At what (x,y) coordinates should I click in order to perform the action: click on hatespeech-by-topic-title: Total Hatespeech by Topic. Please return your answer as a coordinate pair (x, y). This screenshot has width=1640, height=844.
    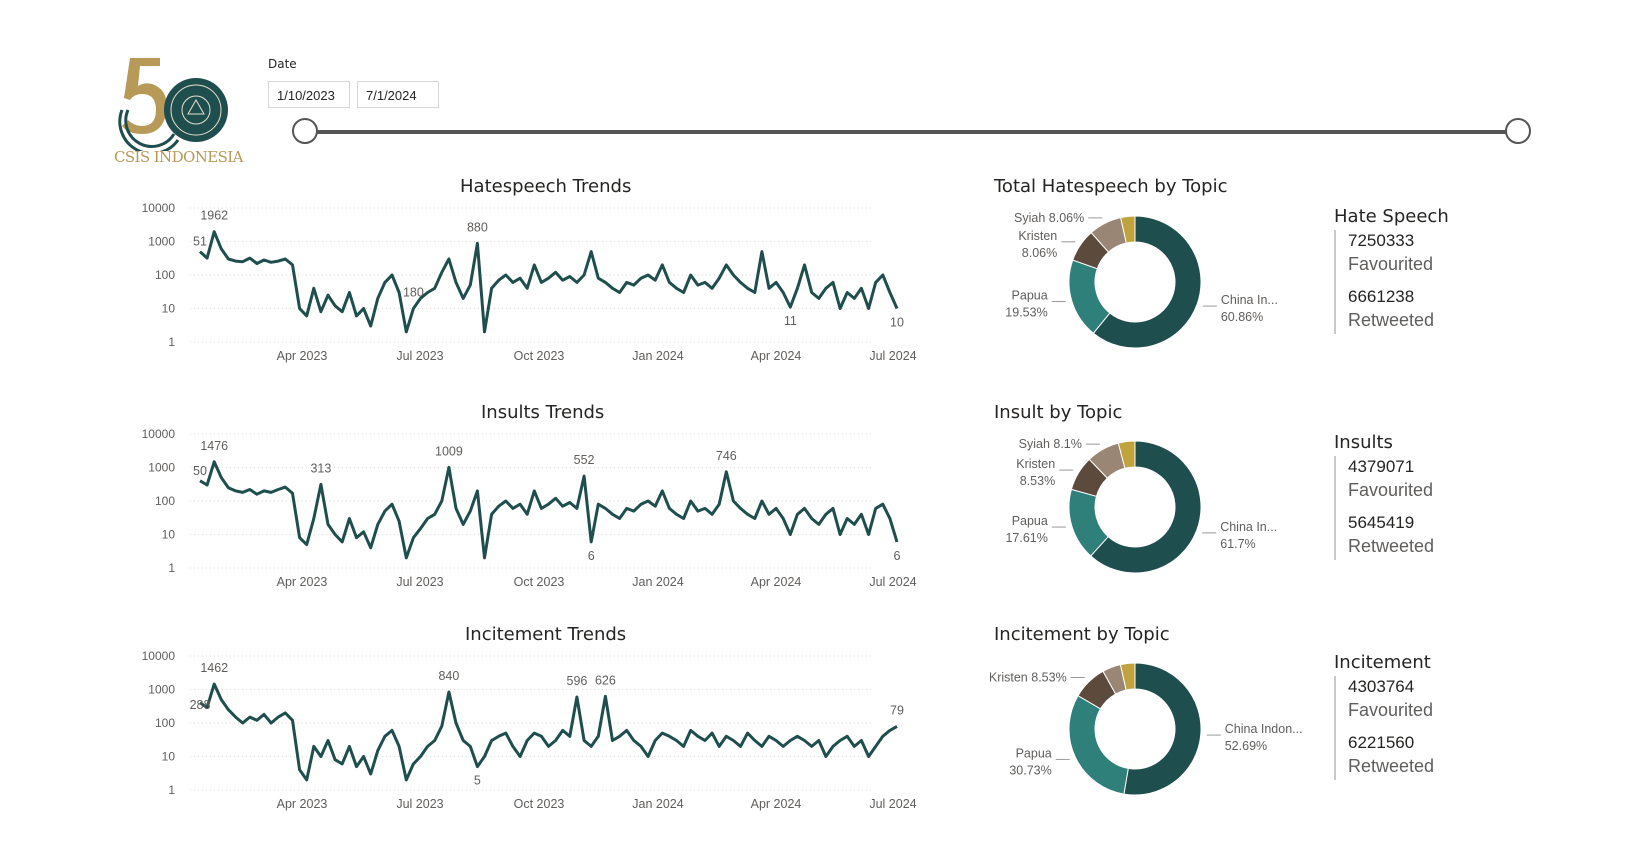
    Looking at the image, I should click on (1111, 186).